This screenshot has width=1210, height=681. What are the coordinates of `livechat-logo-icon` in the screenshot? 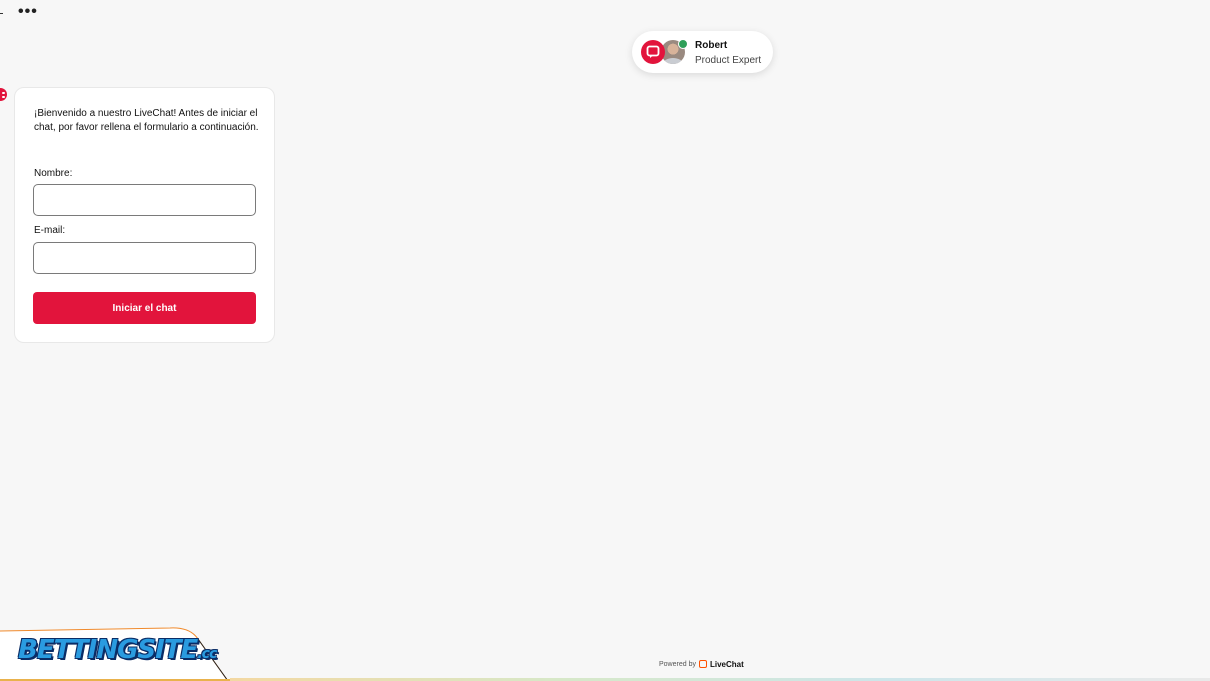 It's located at (702, 664).